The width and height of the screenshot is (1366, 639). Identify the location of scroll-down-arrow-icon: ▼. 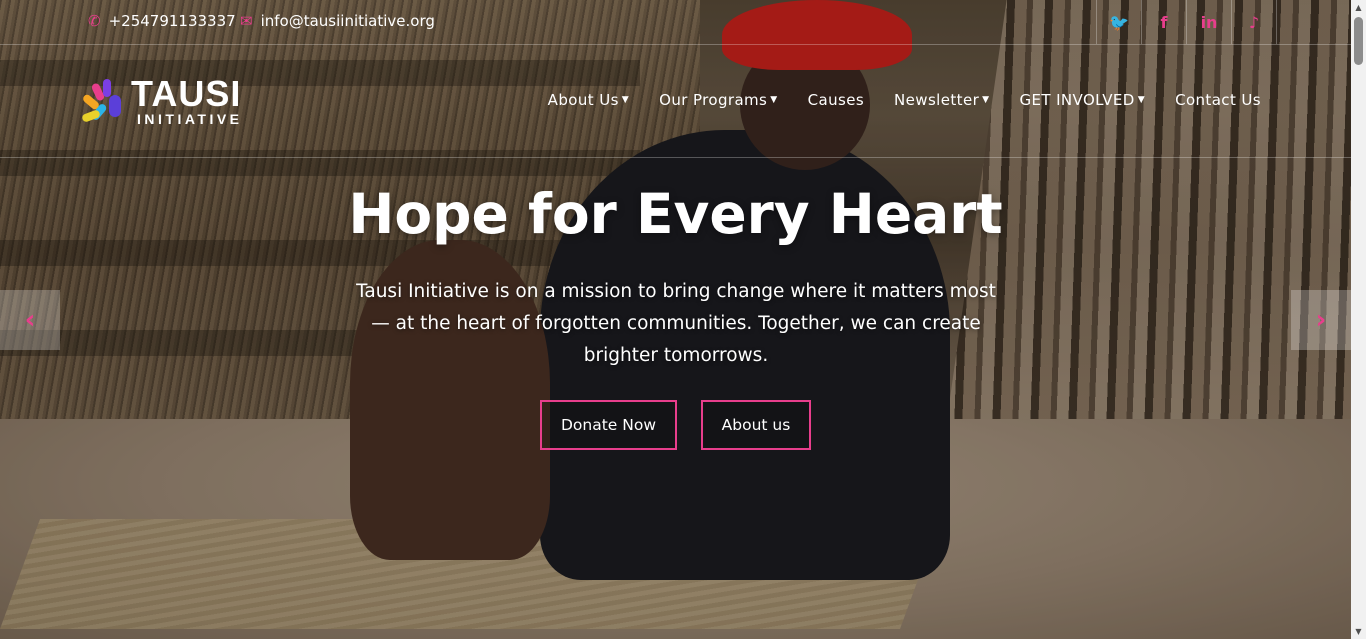
(1358, 631).